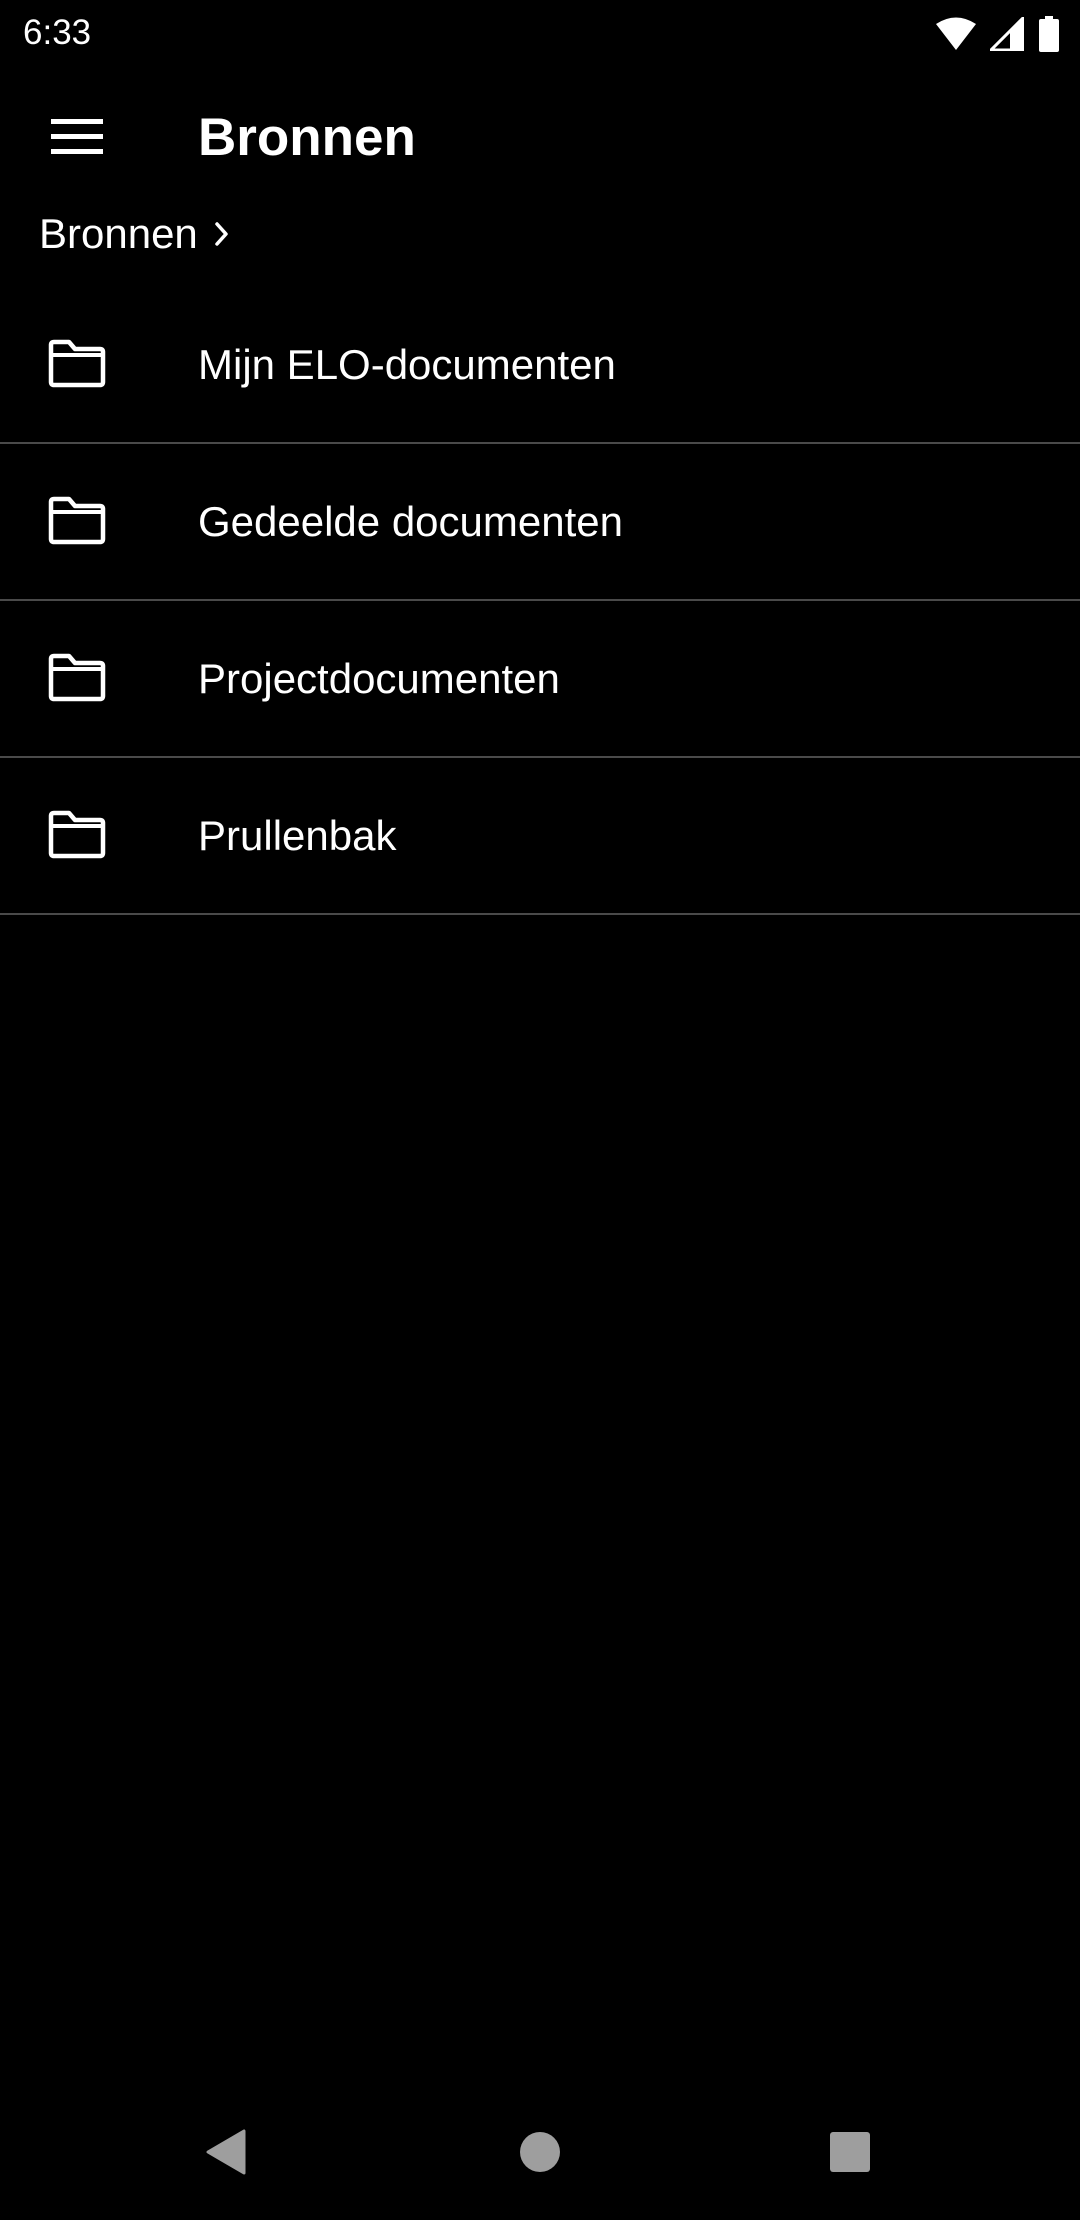 Image resolution: width=1080 pixels, height=2220 pixels. I want to click on folder-label: Mijn ELO-documenten, so click(407, 364).